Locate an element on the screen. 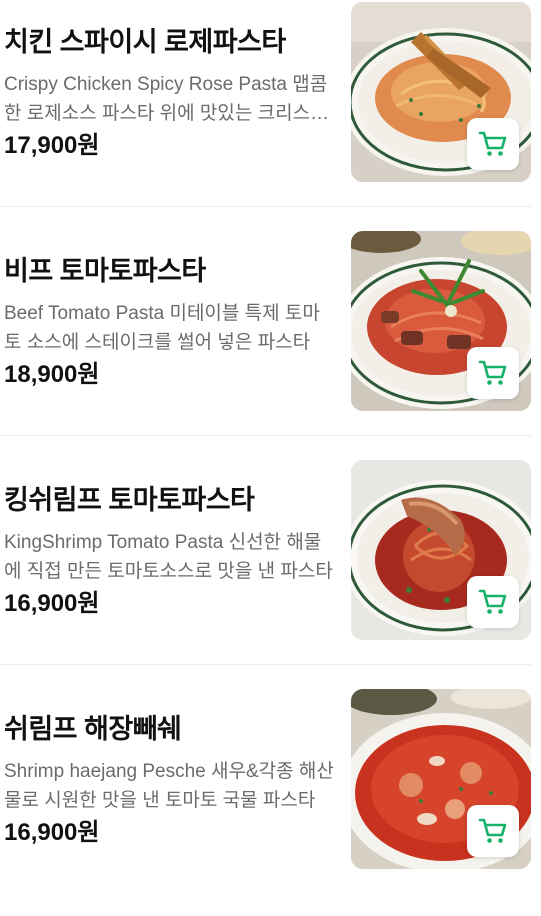  menu-item-price: 18,900원 is located at coordinates (52, 374).